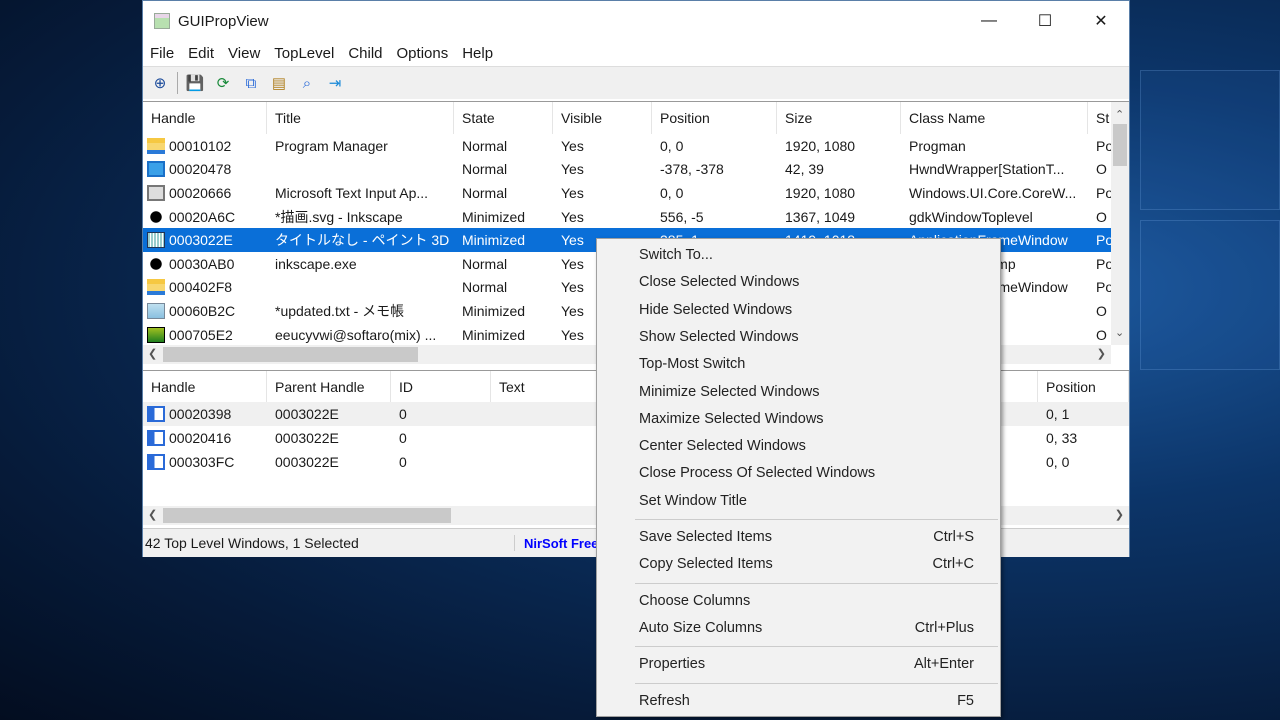 This screenshot has width=1280, height=720. I want to click on menu-help: Help, so click(477, 53).